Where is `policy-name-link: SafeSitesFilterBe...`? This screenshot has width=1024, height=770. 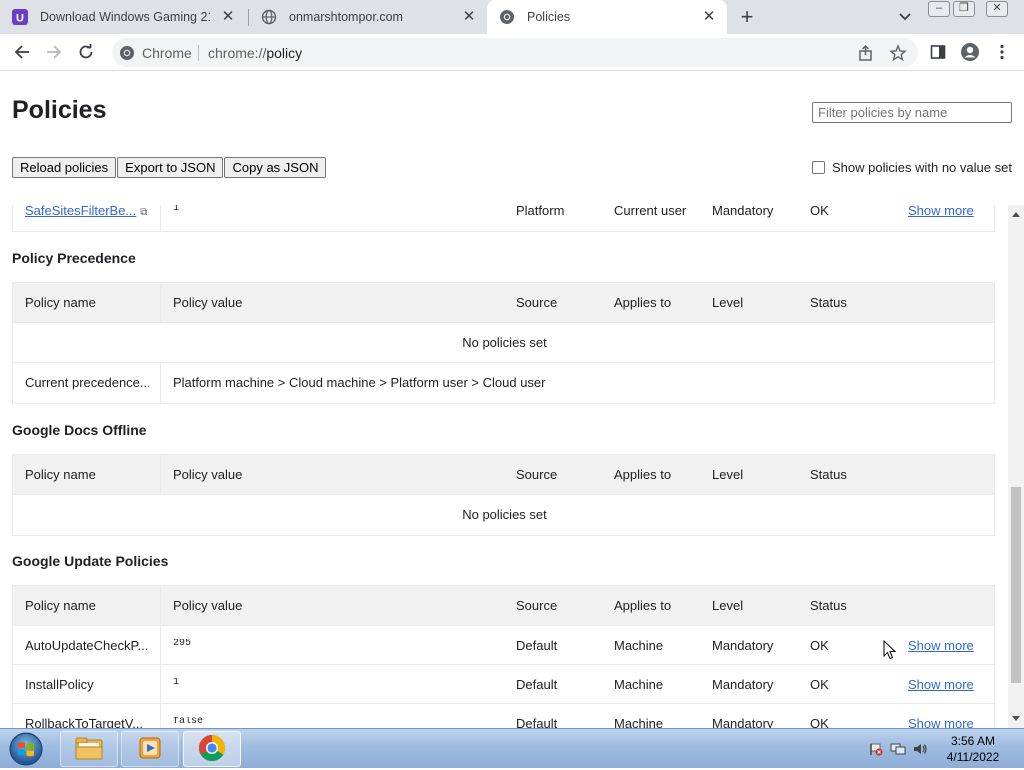 policy-name-link: SafeSitesFilterBe... is located at coordinates (80, 211).